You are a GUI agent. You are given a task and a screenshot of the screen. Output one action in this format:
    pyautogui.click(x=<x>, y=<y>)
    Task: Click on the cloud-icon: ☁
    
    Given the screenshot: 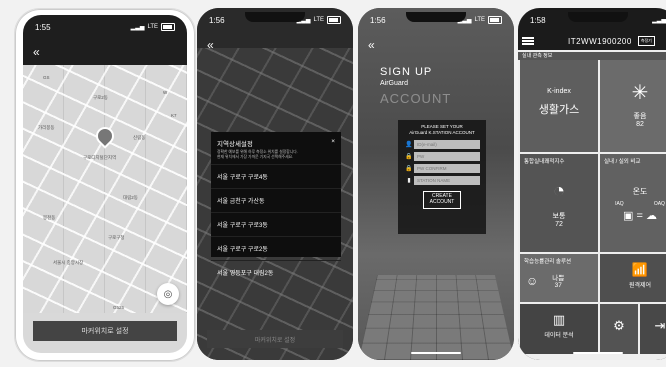 What is the action you would take?
    pyautogui.click(x=651, y=216)
    